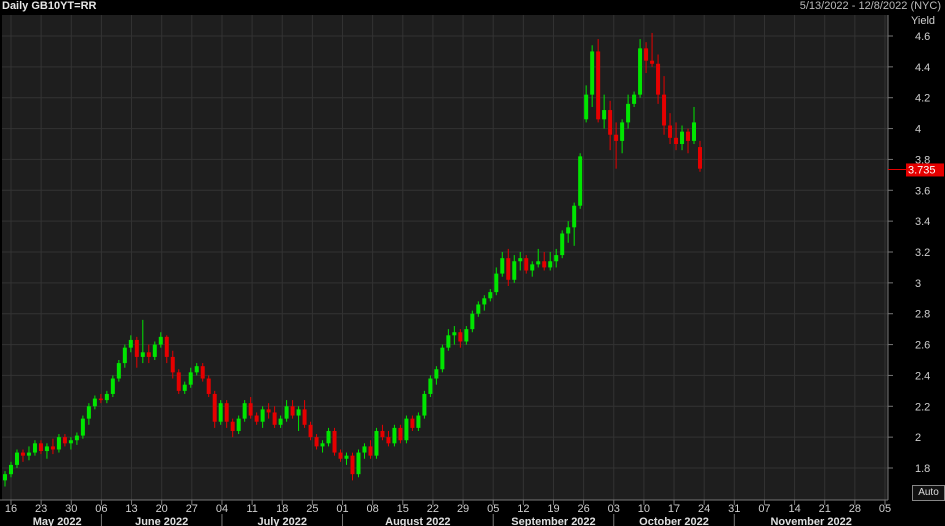 The width and height of the screenshot is (945, 526). What do you see at coordinates (922, 37) in the screenshot?
I see `y-tick-label: 4.6` at bounding box center [922, 37].